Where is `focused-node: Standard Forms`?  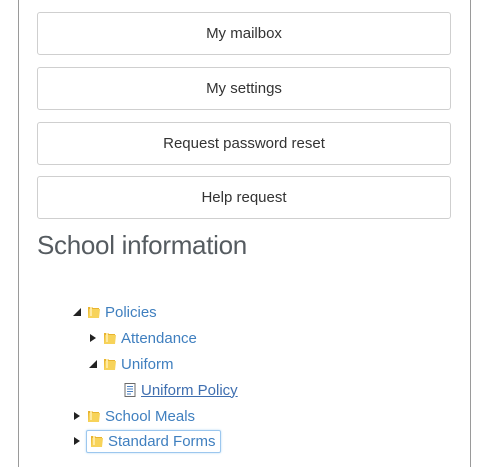
focused-node: Standard Forms is located at coordinates (153, 441).